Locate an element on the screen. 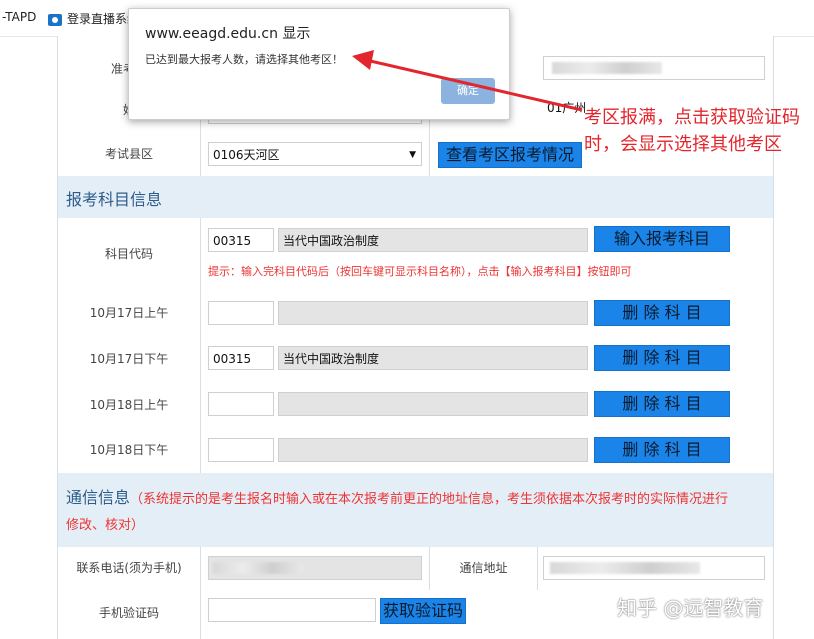 The image size is (814, 639). watermark: 知乎 @远智教育 is located at coordinates (690, 608).